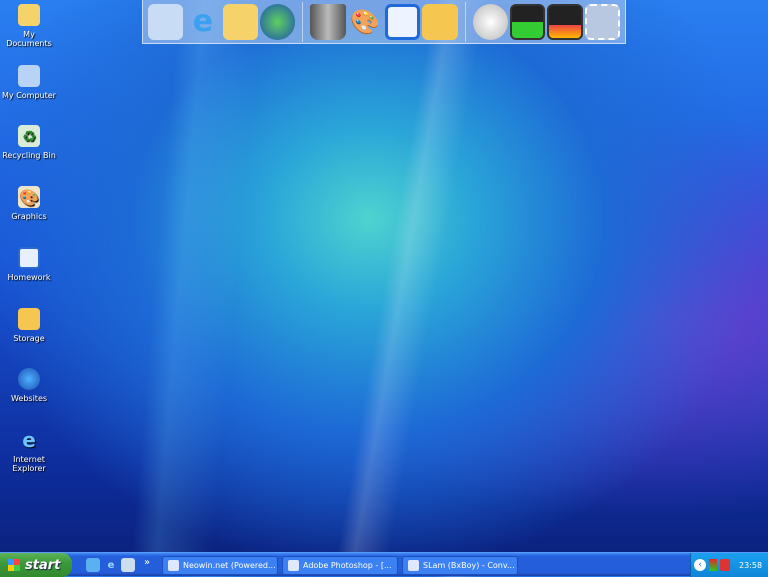 This screenshot has width=768, height=577. I want to click on dock-computer-icon, so click(166, 21).